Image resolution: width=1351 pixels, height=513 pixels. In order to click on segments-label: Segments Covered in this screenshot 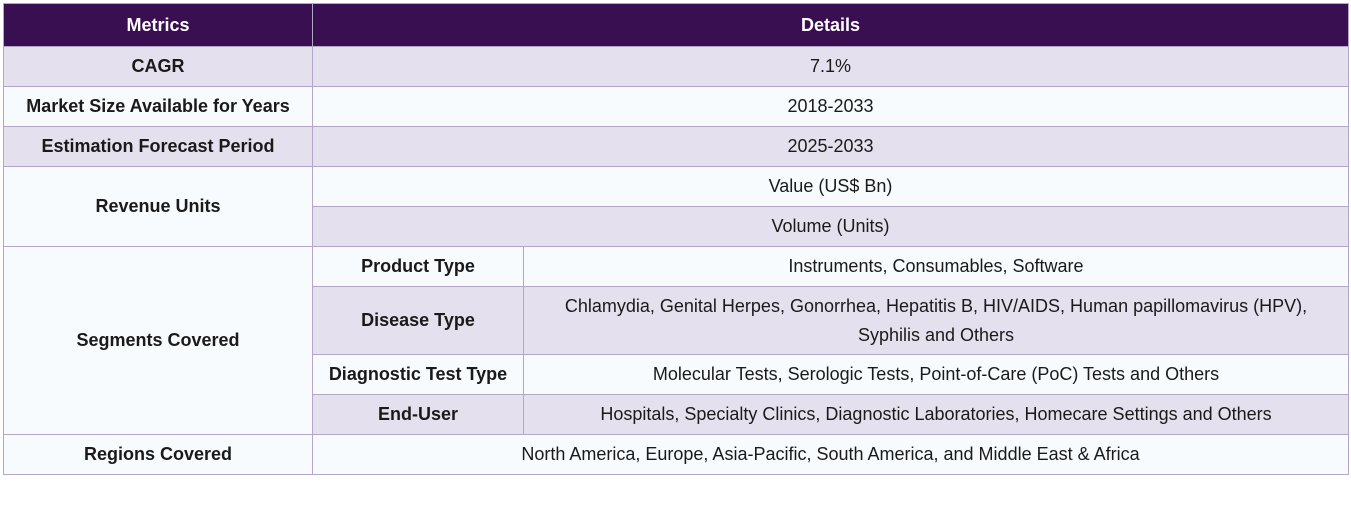, I will do `click(158, 340)`.